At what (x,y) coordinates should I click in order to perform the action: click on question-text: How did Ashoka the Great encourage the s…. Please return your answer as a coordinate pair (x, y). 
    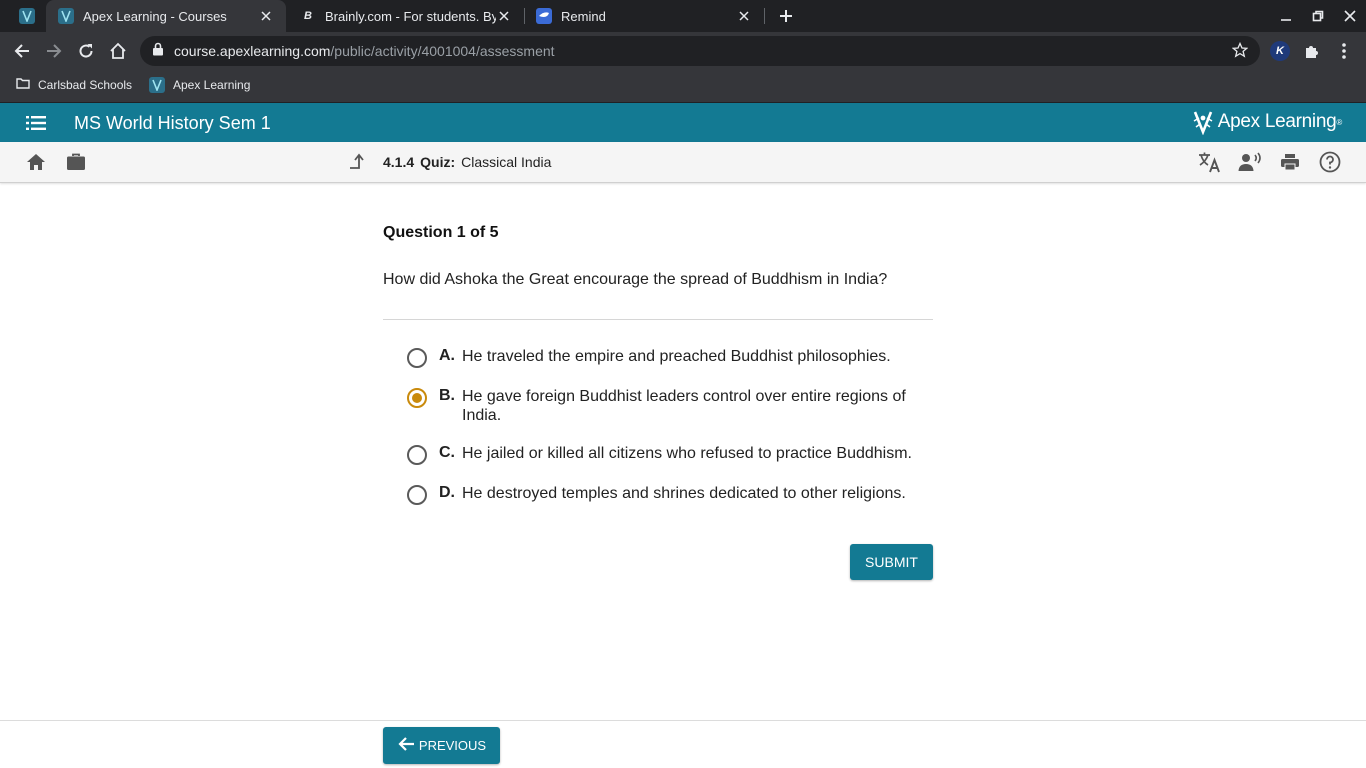
    Looking at the image, I should click on (635, 279).